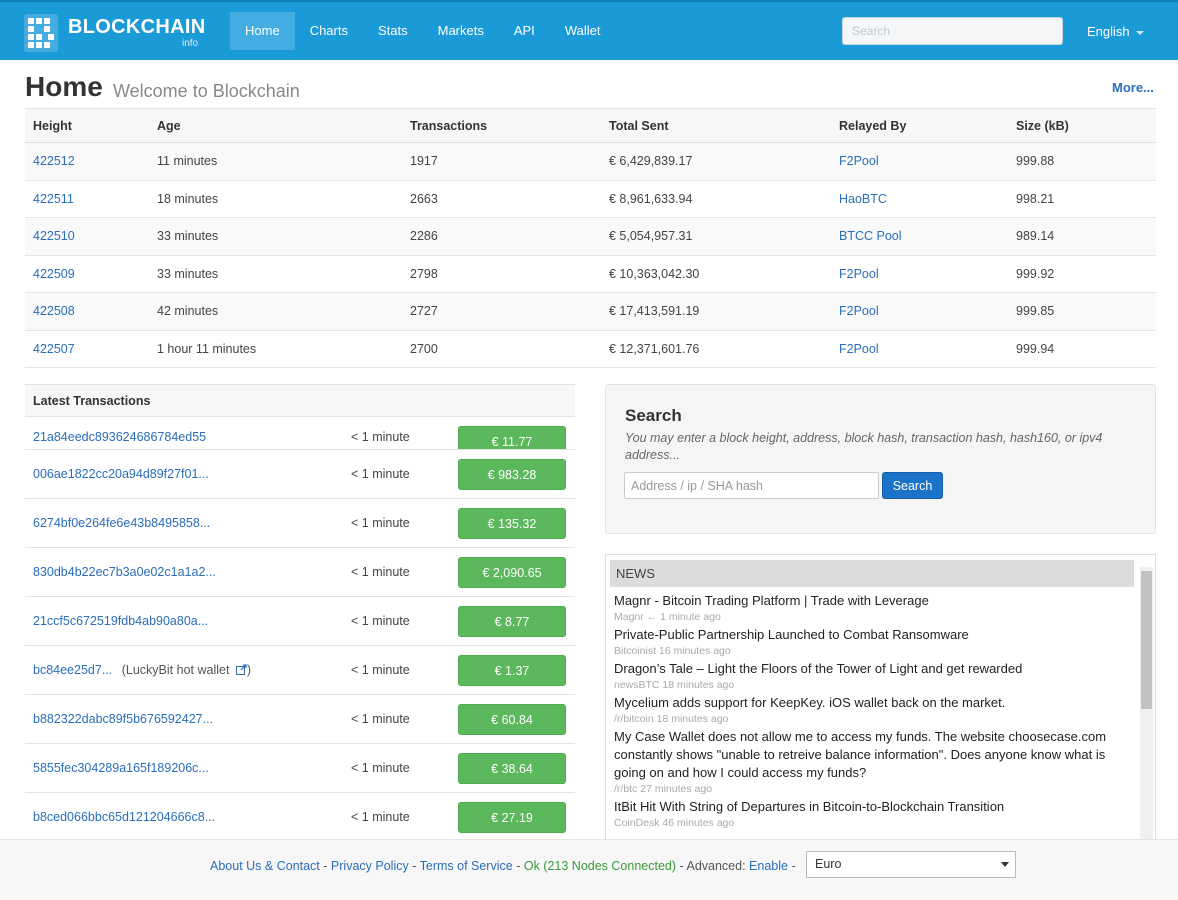 This screenshot has width=1178, height=900. Describe the element at coordinates (512, 474) in the screenshot. I see `tx-amount-button: € 983.28` at that location.